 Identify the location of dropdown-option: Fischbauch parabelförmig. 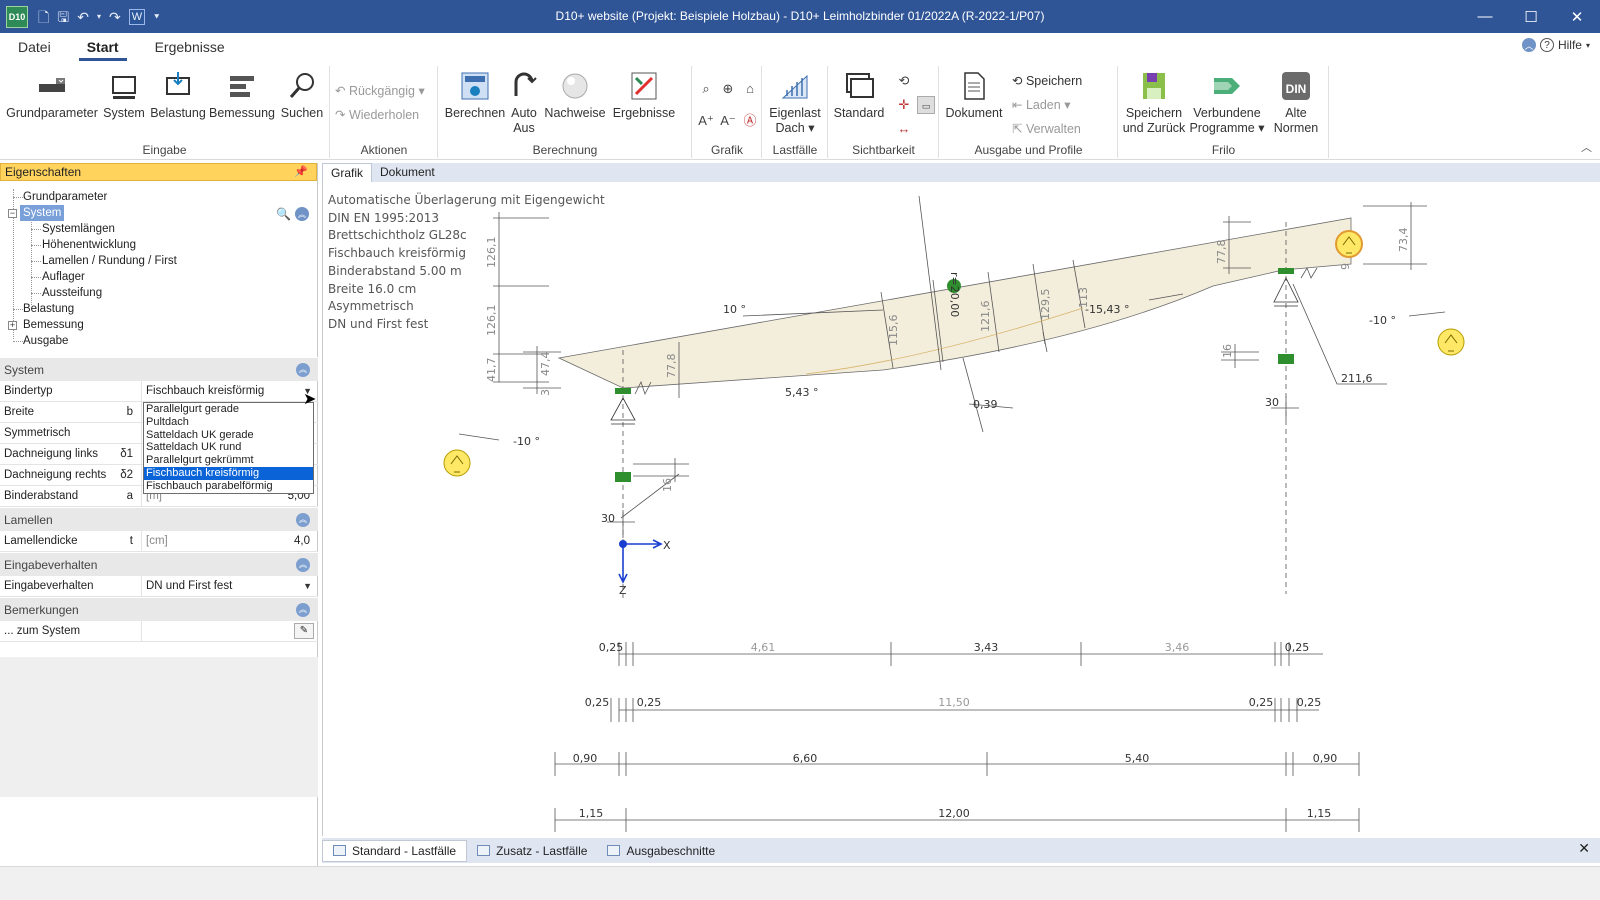
(228, 486).